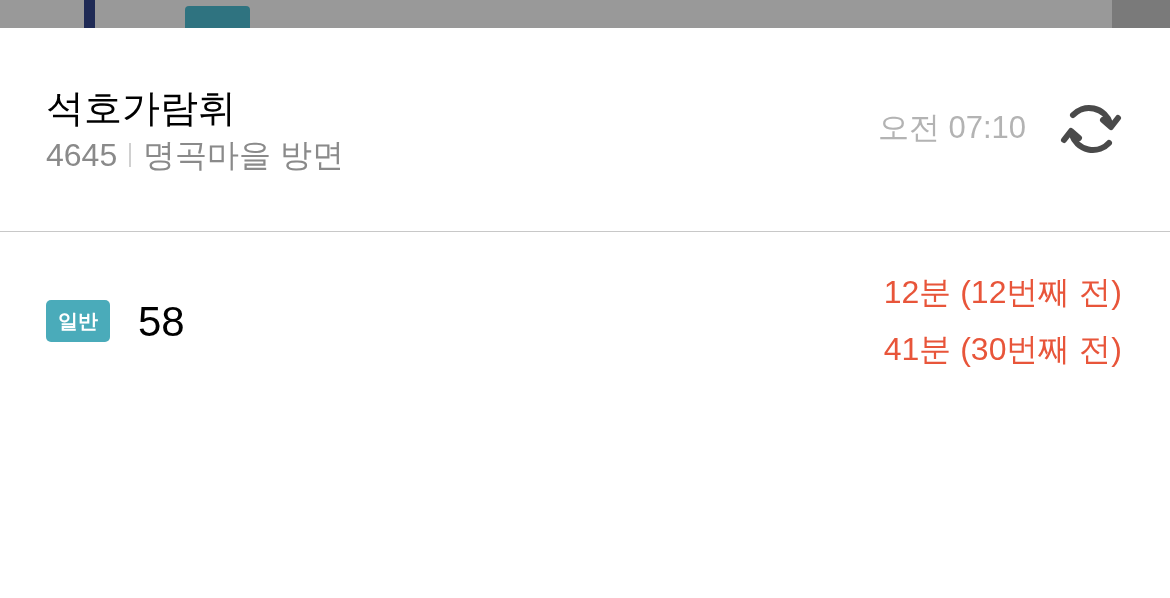 The width and height of the screenshot is (1170, 598). Describe the element at coordinates (141, 108) in the screenshot. I see `stop-name: 석호가람휘` at that location.